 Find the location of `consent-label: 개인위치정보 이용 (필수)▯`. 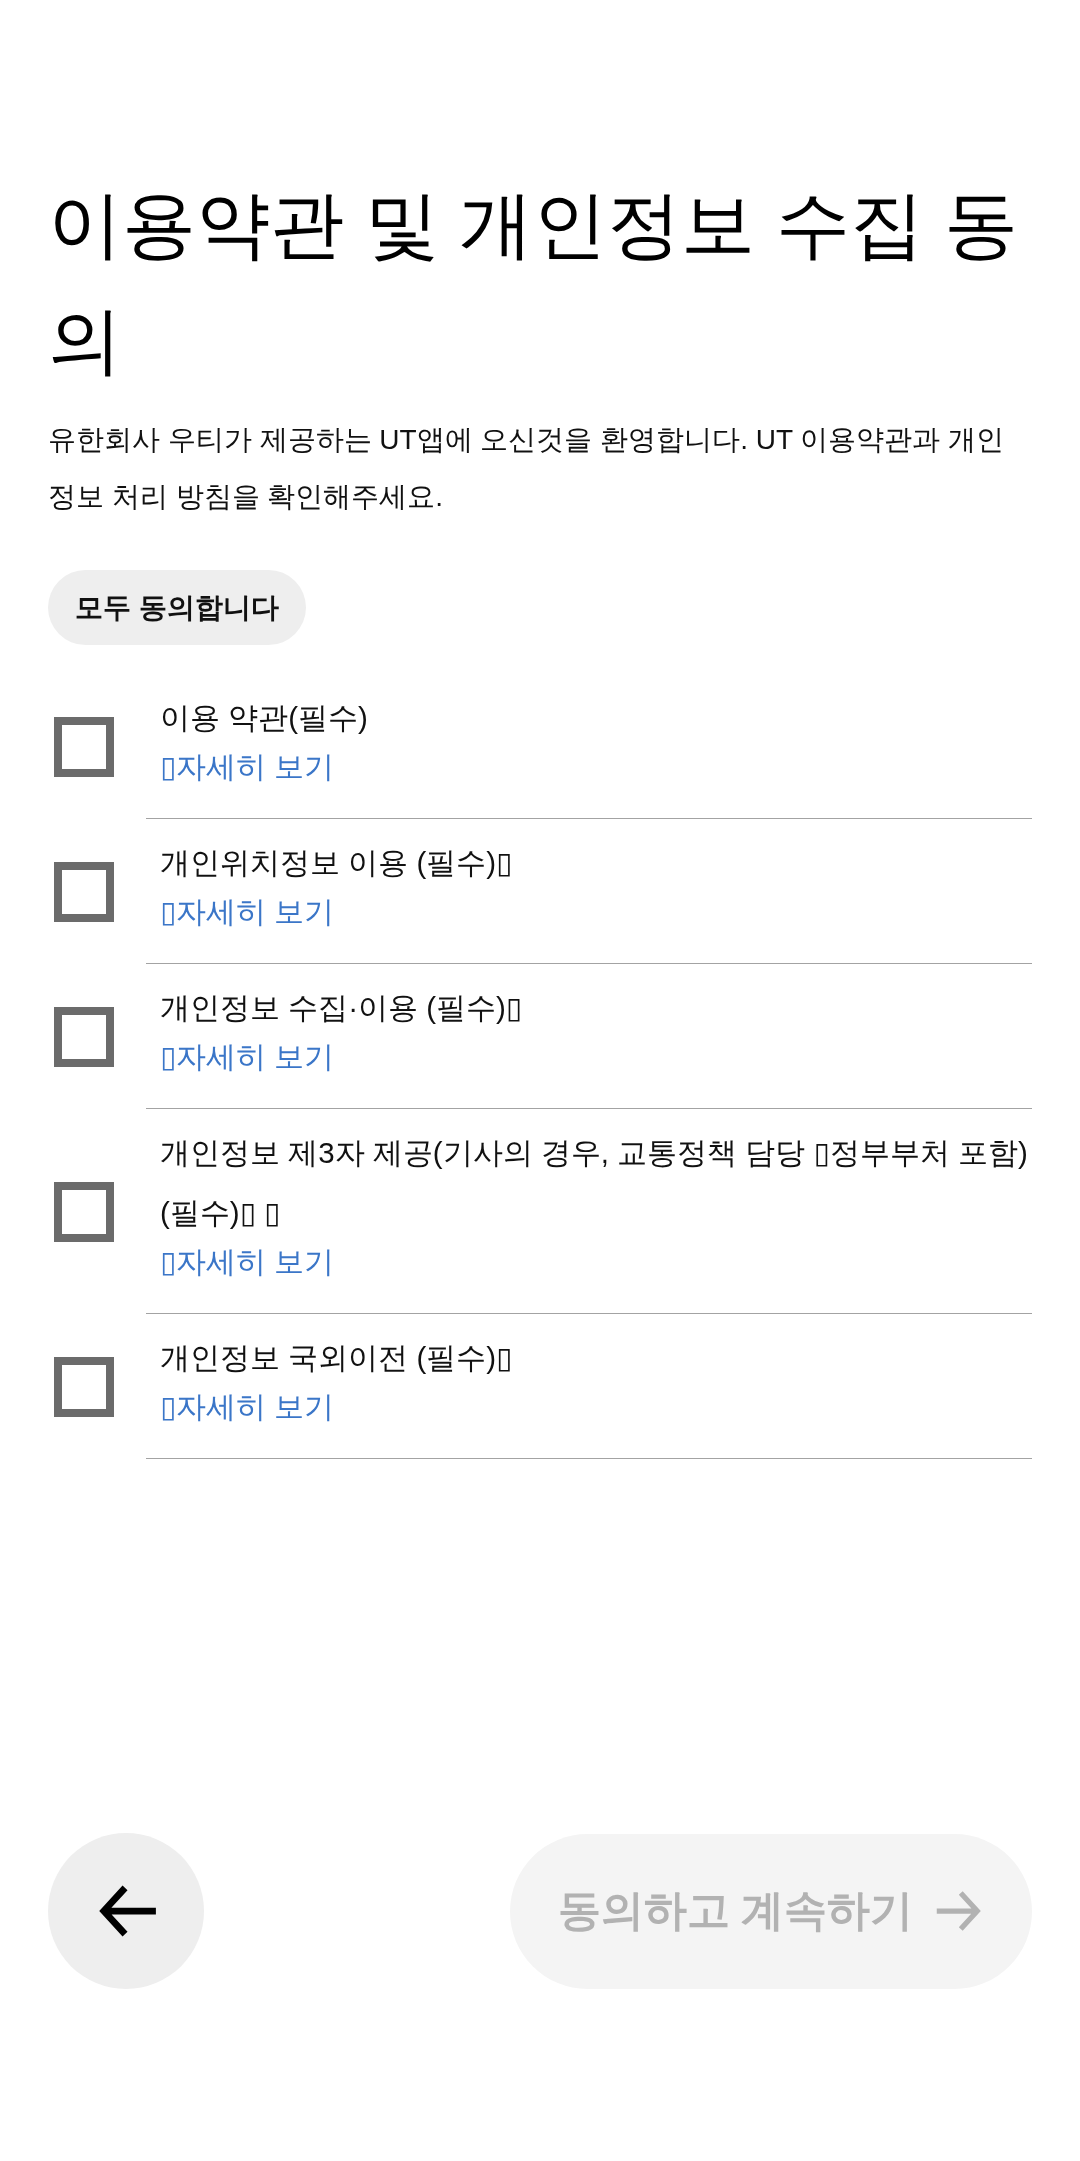

consent-label: 개인위치정보 이용 (필수)▯ is located at coordinates (337, 863).